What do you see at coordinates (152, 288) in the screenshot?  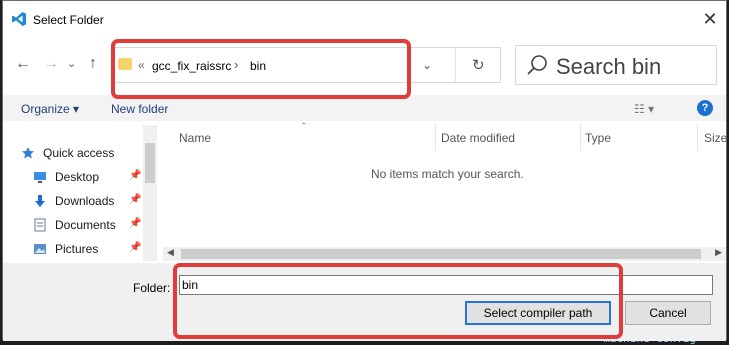 I see `folder-label: Folder:` at bounding box center [152, 288].